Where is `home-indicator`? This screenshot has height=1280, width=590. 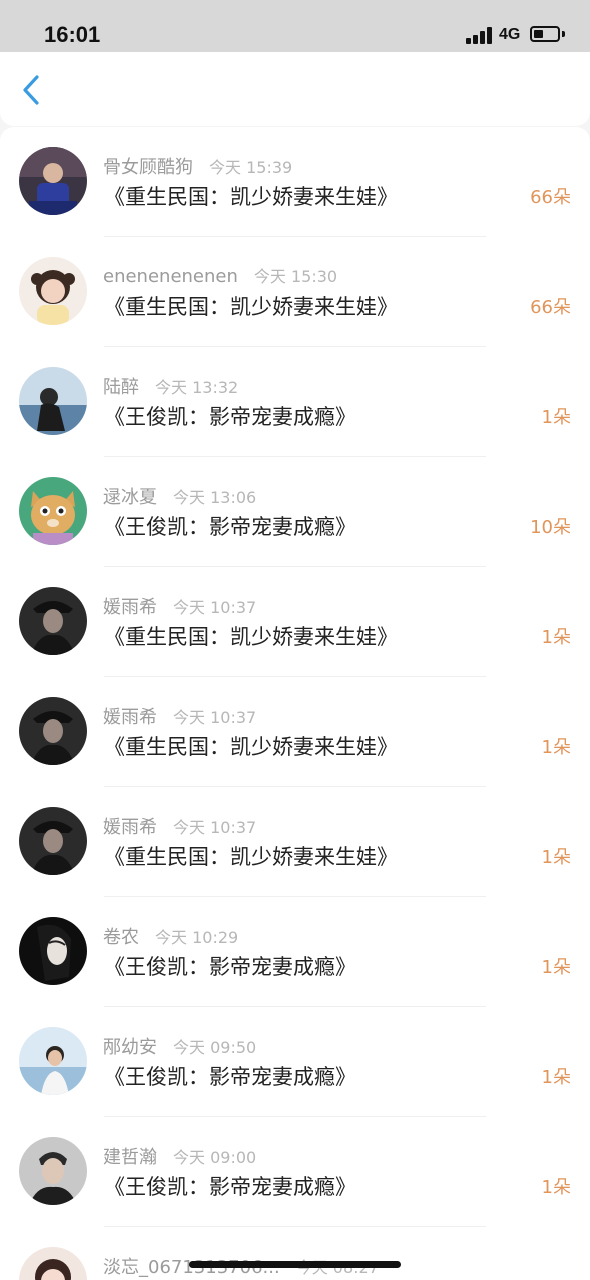 home-indicator is located at coordinates (295, 1264).